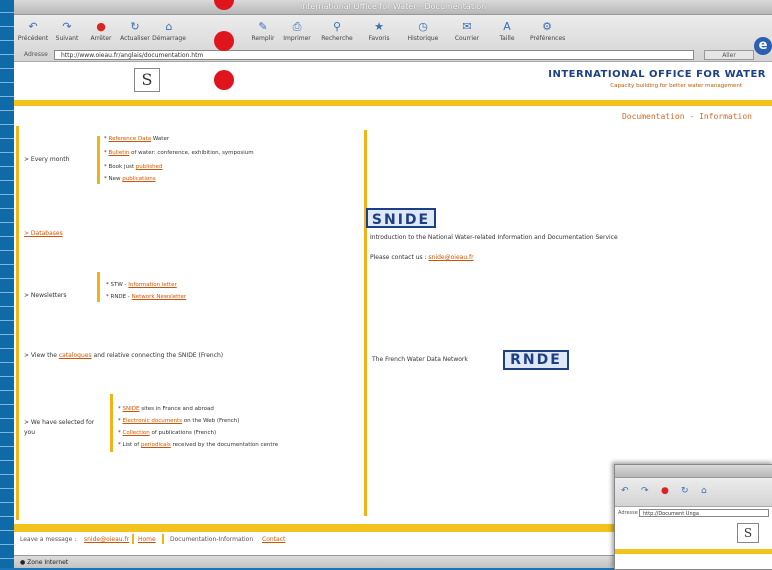  I want to click on search-icon: ⚲, so click(337, 26).